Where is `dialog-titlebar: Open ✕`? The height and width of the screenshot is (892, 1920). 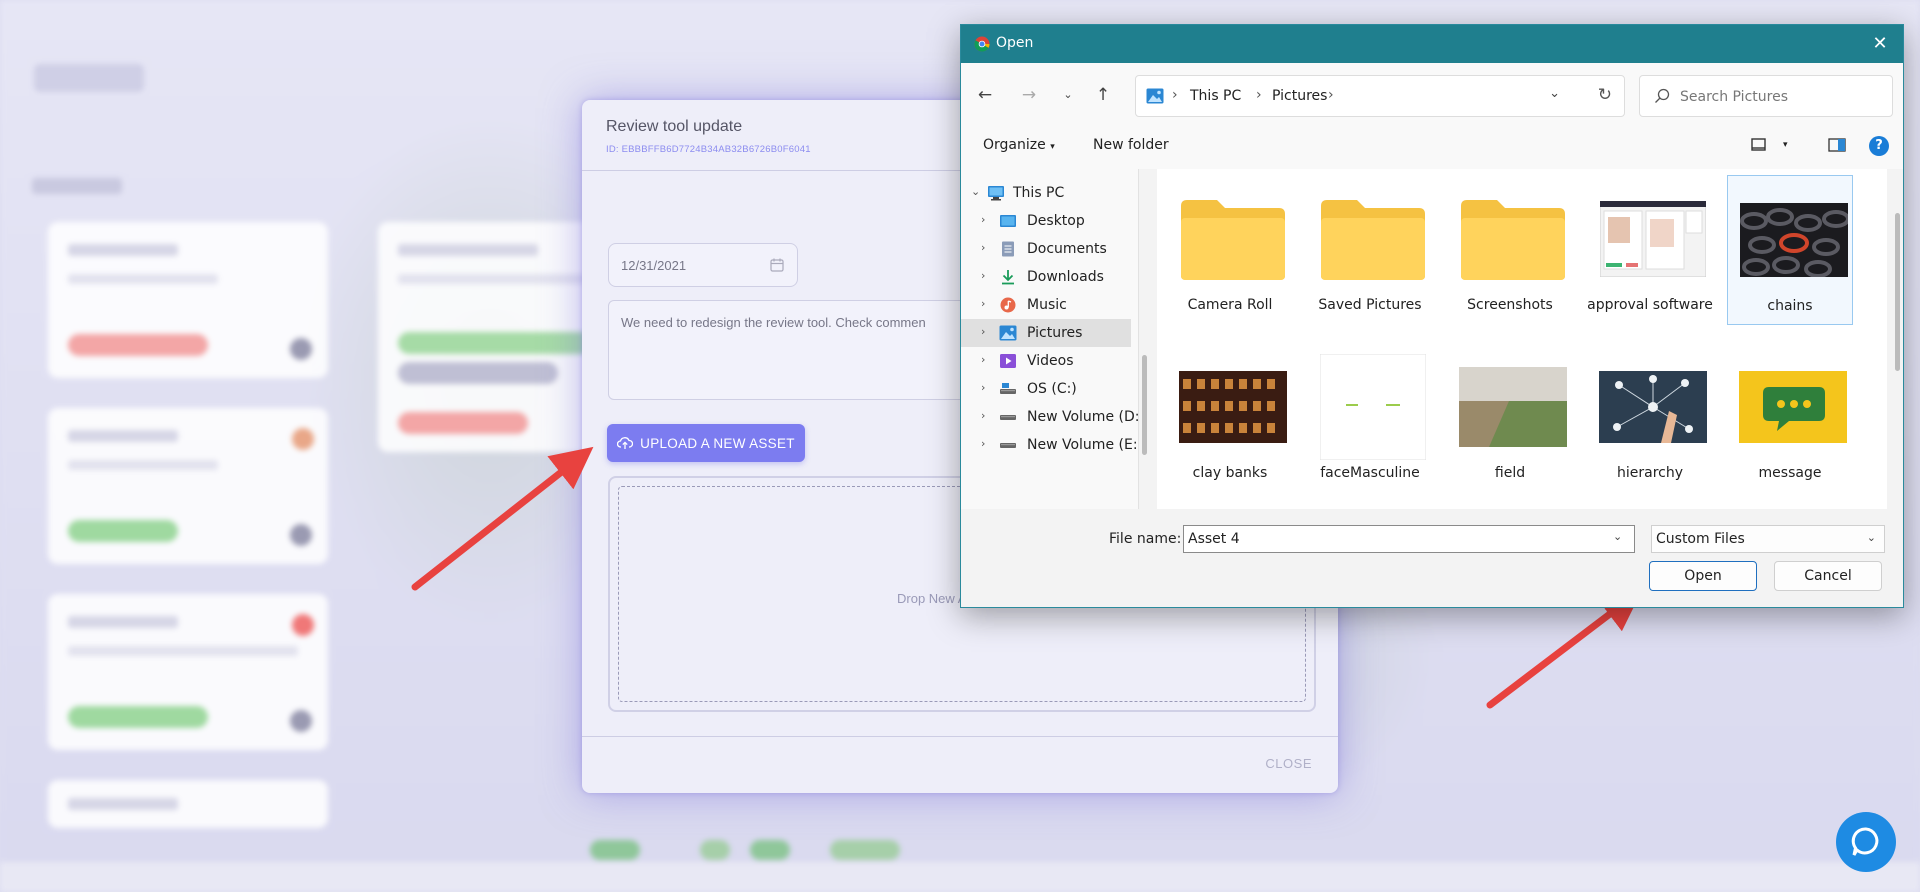
dialog-titlebar: Open ✕ is located at coordinates (1432, 44).